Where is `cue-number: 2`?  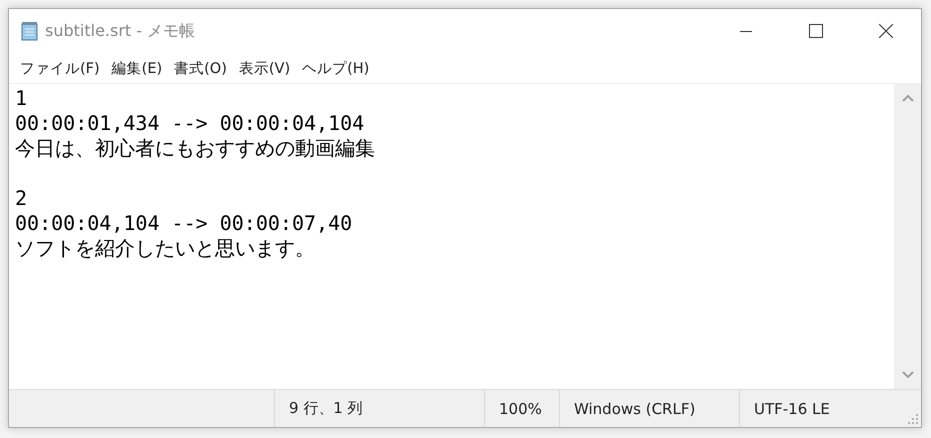 cue-number: 2 is located at coordinates (21, 198).